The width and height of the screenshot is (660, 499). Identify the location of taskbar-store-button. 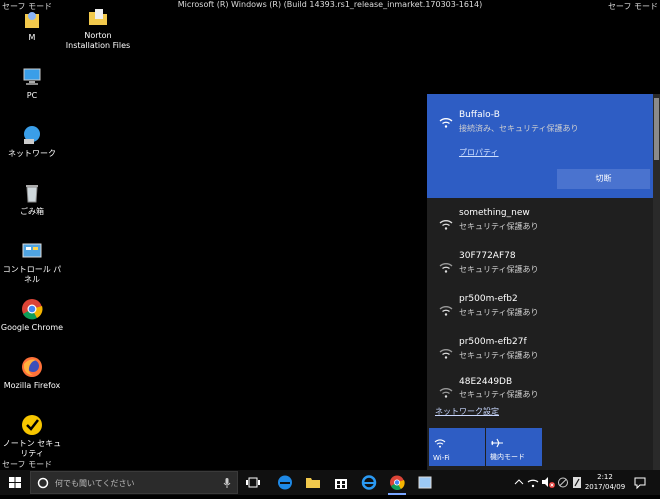
(341, 482).